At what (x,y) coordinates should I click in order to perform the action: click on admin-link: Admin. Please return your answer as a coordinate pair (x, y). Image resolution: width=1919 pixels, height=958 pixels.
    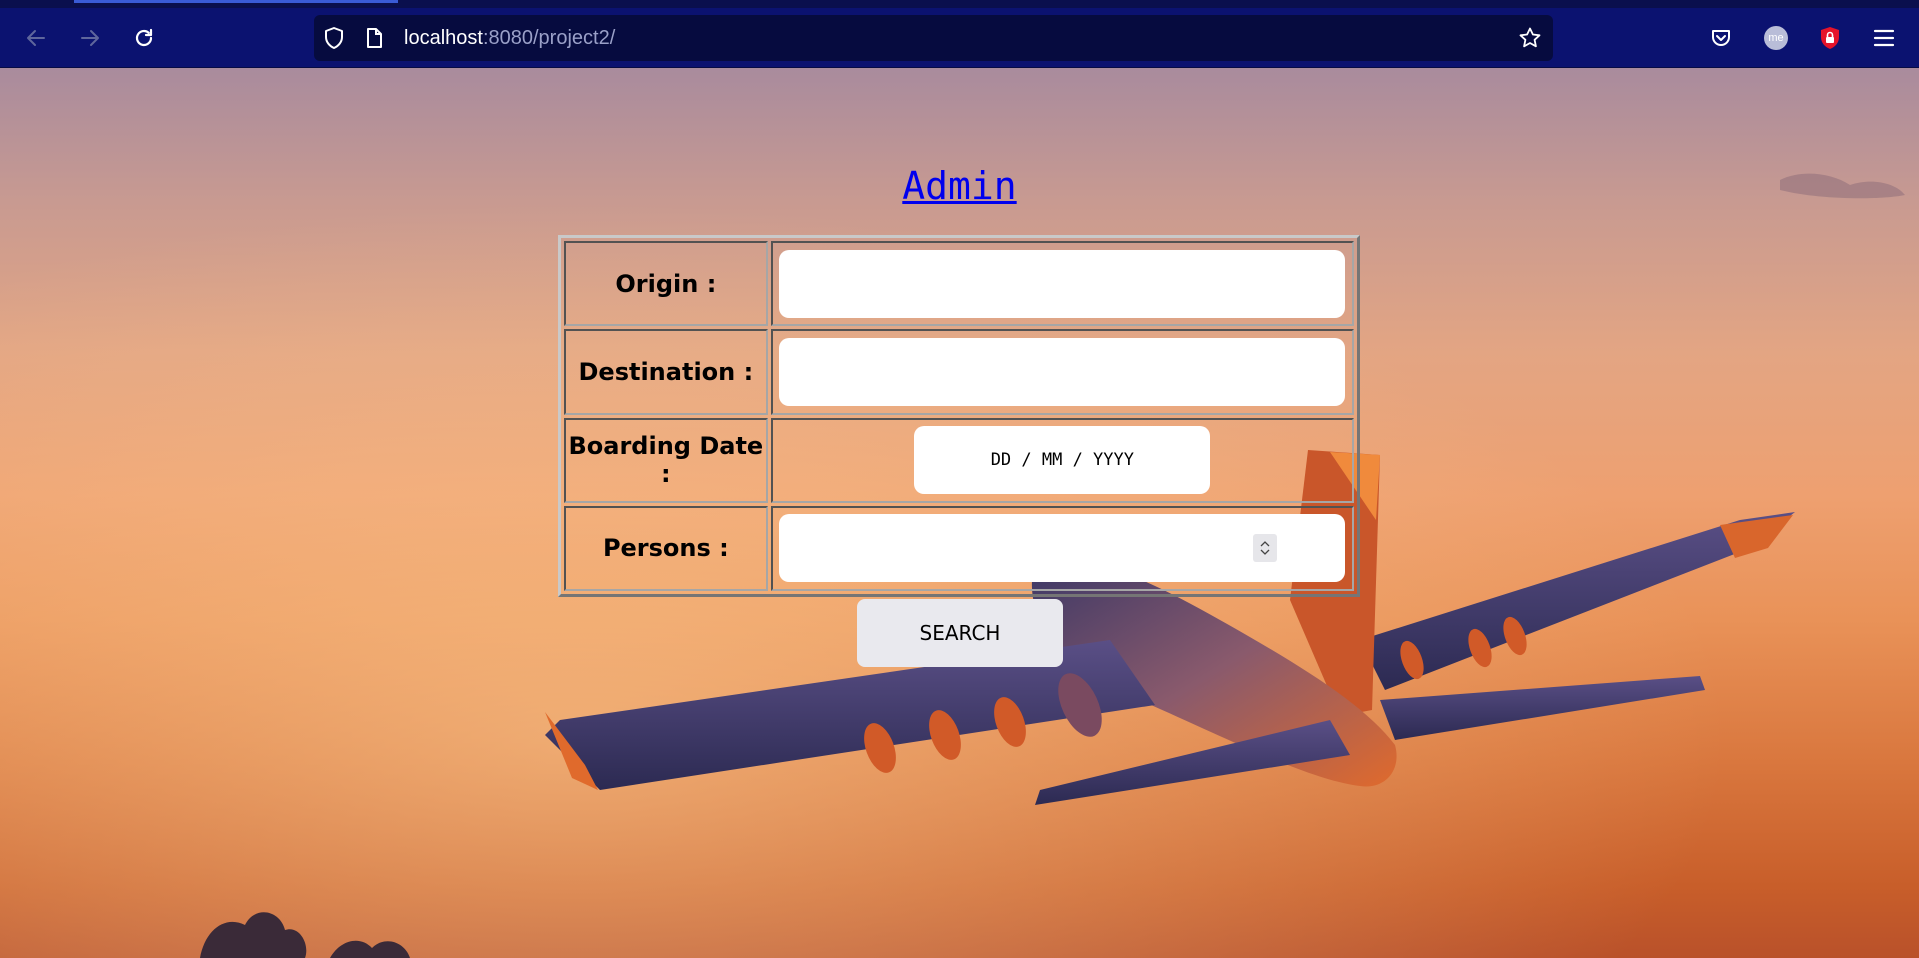
    Looking at the image, I should click on (959, 186).